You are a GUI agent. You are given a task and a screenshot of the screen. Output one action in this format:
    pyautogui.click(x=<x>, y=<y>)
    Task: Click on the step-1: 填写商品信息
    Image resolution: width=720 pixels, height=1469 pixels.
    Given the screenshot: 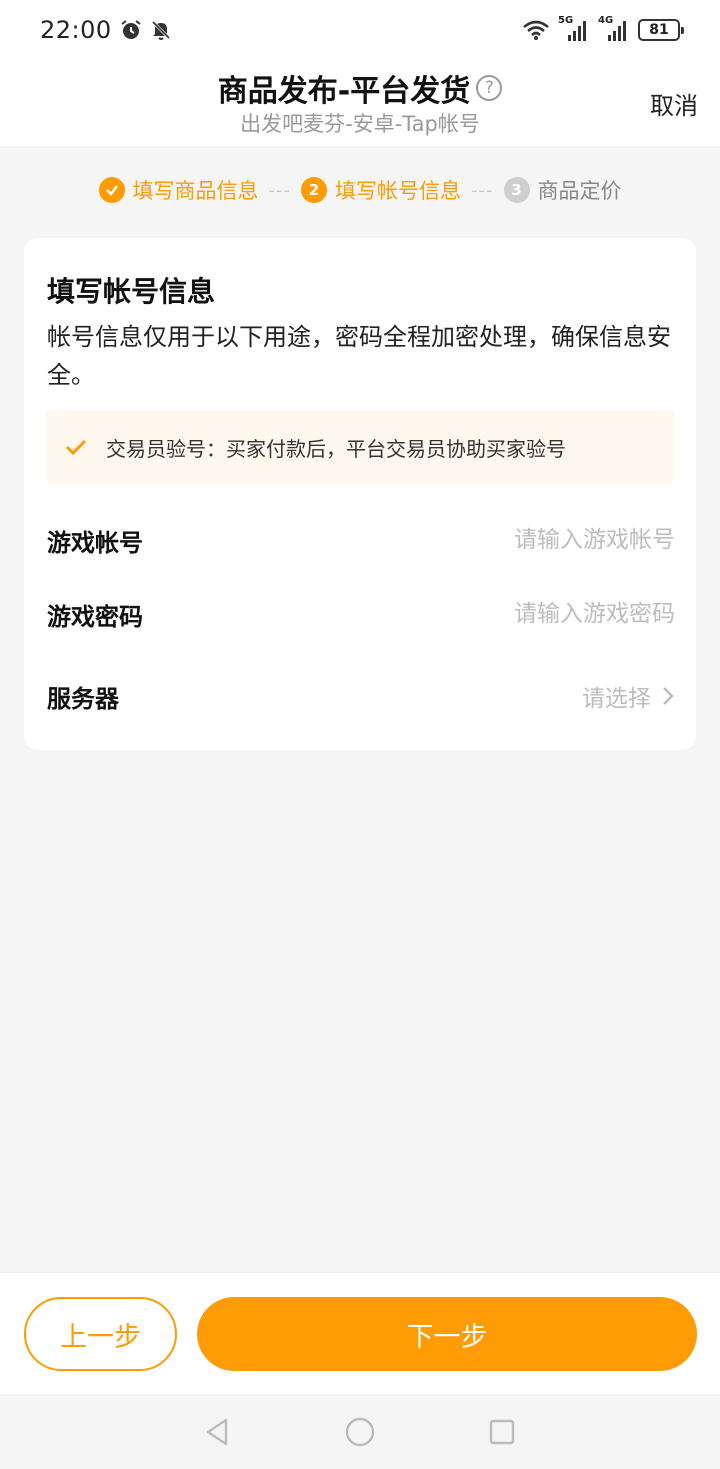 What is the action you would take?
    pyautogui.click(x=178, y=190)
    